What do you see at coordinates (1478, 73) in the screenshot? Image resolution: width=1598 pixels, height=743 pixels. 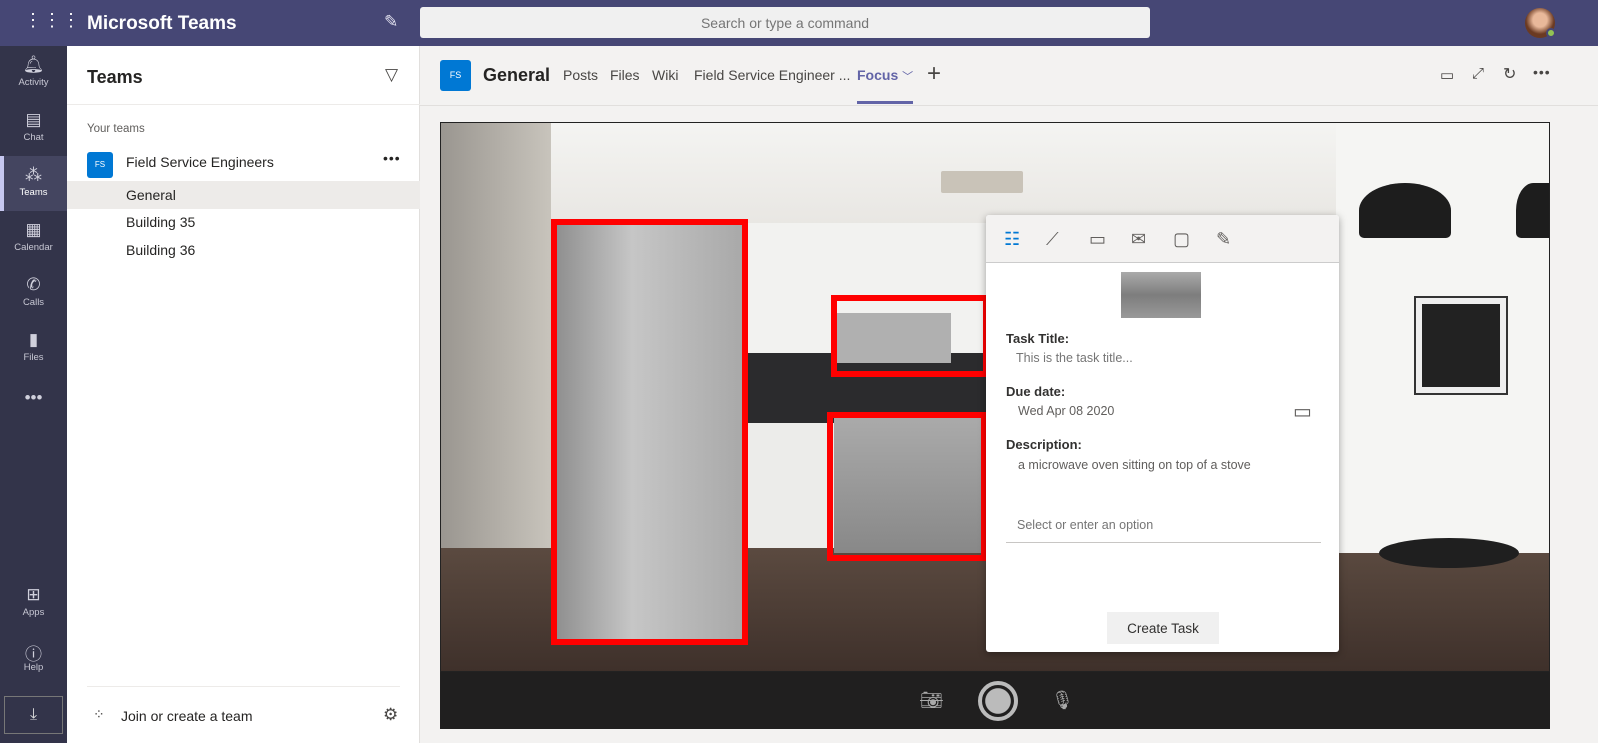 I see `expand-icon: ⤢` at bounding box center [1478, 73].